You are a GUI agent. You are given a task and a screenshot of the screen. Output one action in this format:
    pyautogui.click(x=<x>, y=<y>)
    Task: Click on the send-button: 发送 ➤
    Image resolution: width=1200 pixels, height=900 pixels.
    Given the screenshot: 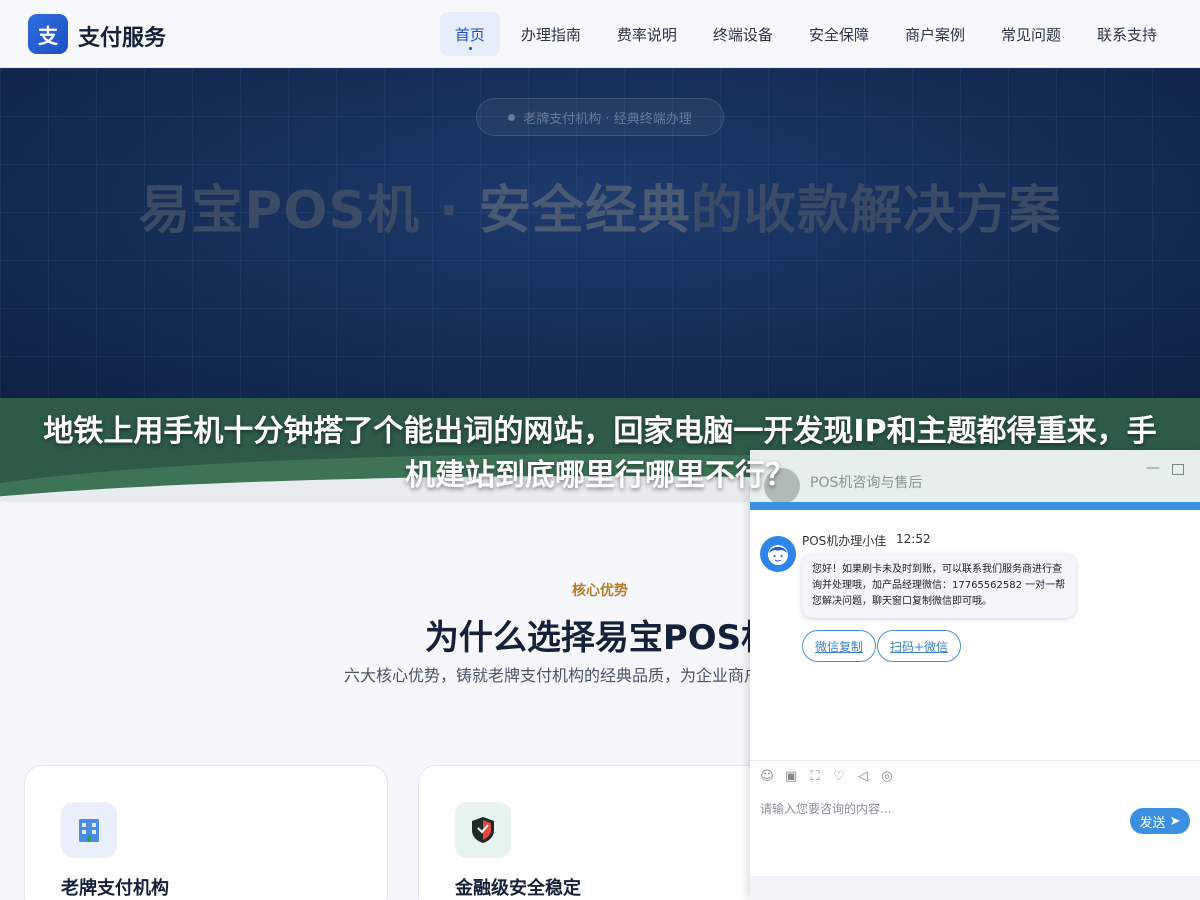 What is the action you would take?
    pyautogui.click(x=1160, y=821)
    